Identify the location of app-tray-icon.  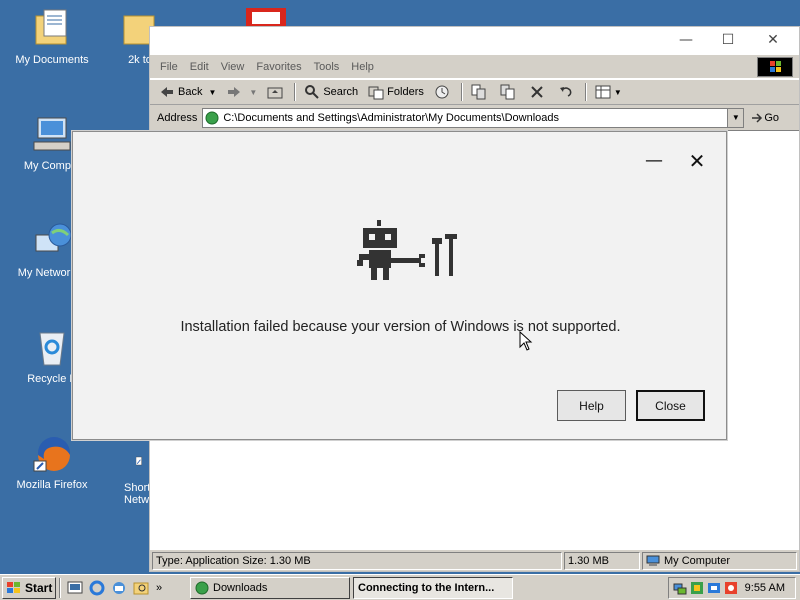
(731, 588).